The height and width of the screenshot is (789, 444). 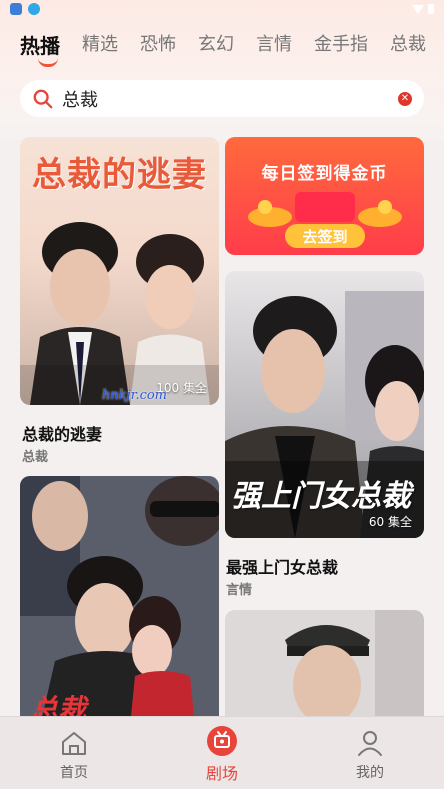 I want to click on nav-theater-label: 剧场, so click(x=221, y=773).